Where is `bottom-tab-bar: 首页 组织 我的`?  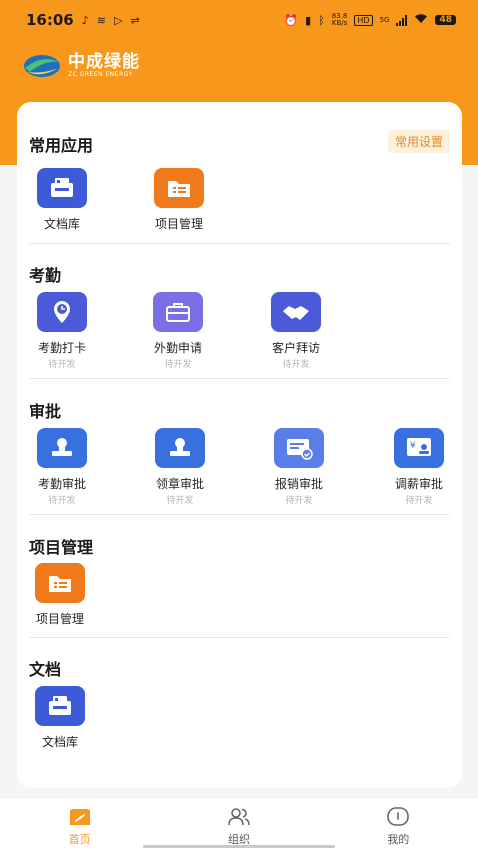 bottom-tab-bar: 首页 组织 我的 is located at coordinates (239, 823).